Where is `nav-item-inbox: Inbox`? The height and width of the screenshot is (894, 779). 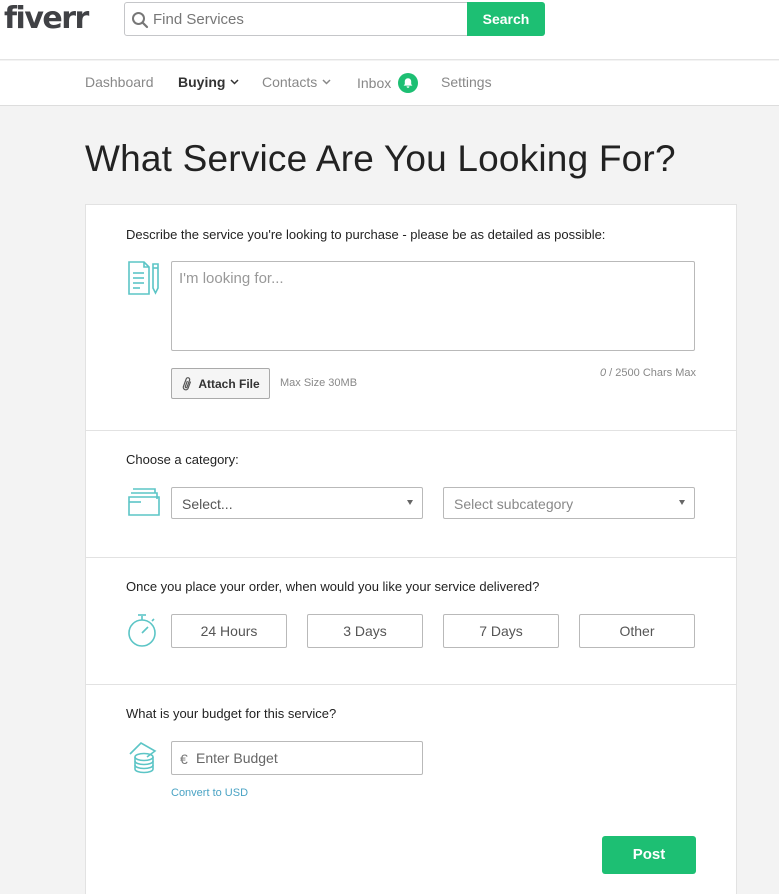
nav-item-inbox: Inbox is located at coordinates (388, 83).